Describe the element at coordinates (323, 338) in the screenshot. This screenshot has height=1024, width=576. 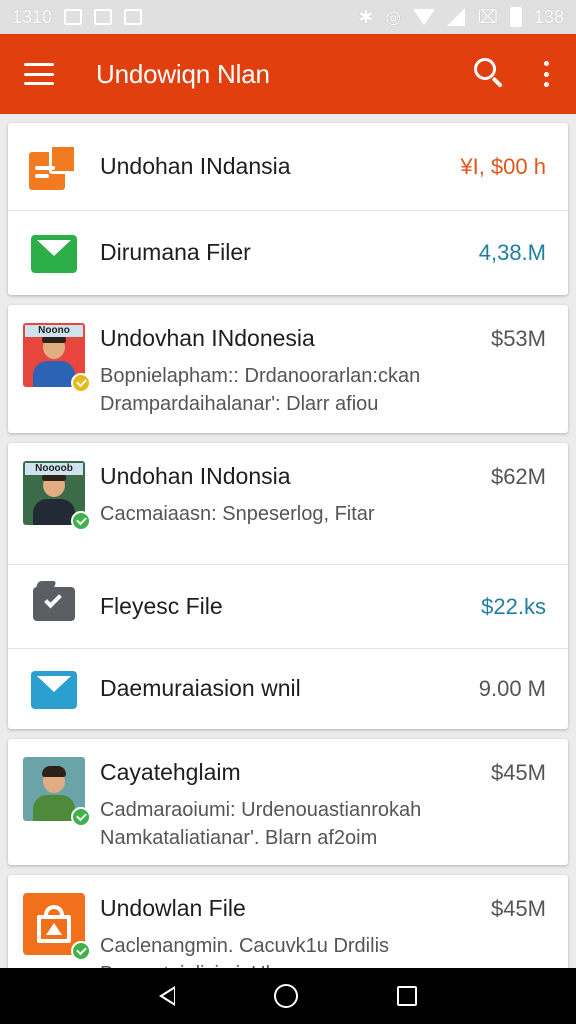
I see `item-header: Undovhan INdonesia $53M` at that location.